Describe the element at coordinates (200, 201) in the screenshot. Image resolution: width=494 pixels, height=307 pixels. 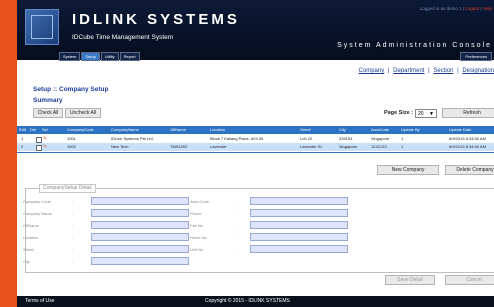
I see `label-area-code: Area Code` at that location.